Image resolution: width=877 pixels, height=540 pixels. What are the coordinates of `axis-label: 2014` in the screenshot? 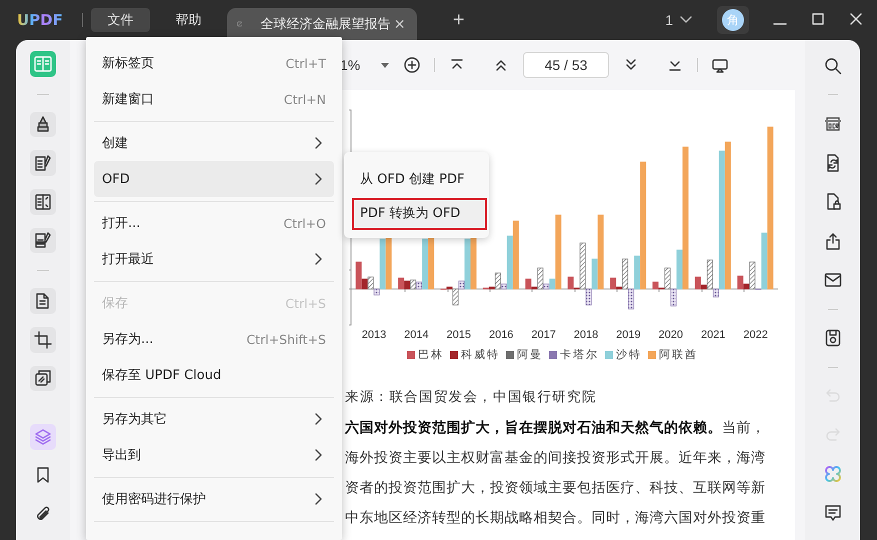 It's located at (416, 335).